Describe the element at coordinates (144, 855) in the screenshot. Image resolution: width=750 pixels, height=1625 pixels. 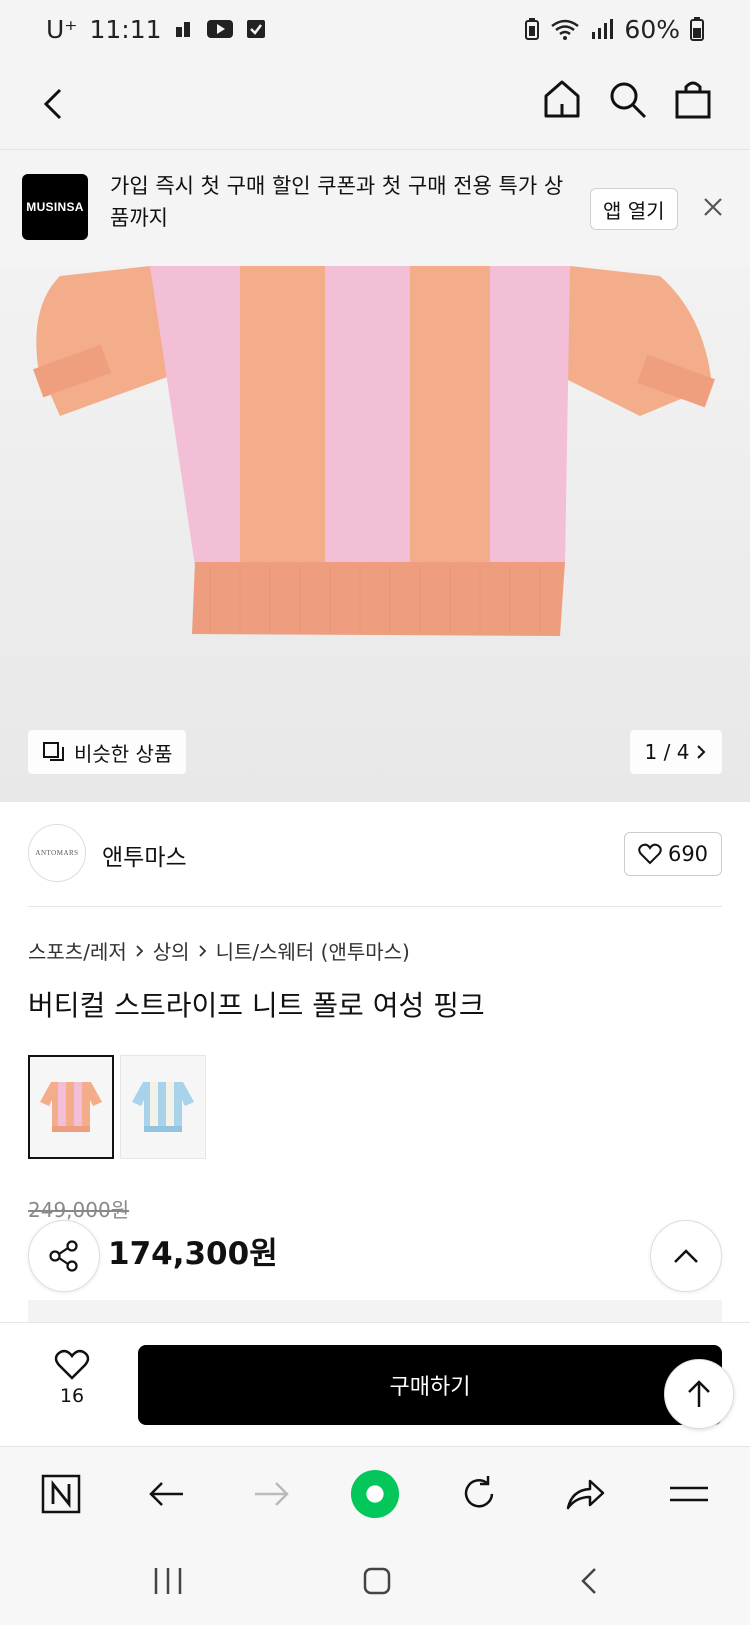
I see `brand-name: 앤투마스` at that location.